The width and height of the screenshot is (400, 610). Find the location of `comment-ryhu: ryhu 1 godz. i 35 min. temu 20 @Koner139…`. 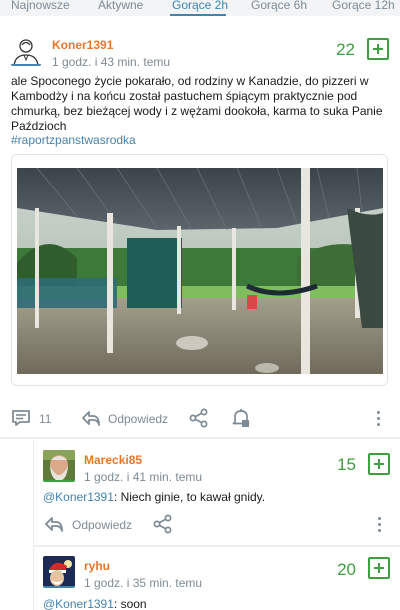

comment-ryhu: ryhu 1 godz. i 35 min. temu 20 @Koner139… is located at coordinates (216, 579).